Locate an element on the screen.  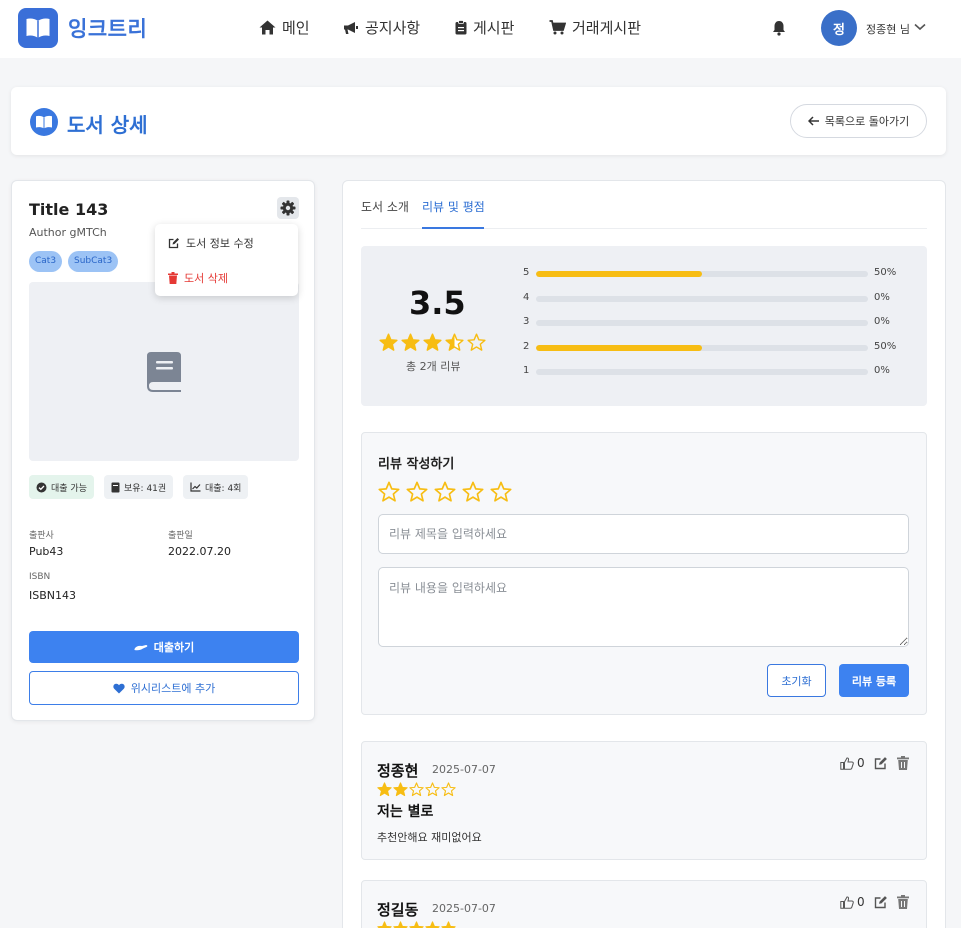
user-name: 정종현 님 is located at coordinates (888, 29).